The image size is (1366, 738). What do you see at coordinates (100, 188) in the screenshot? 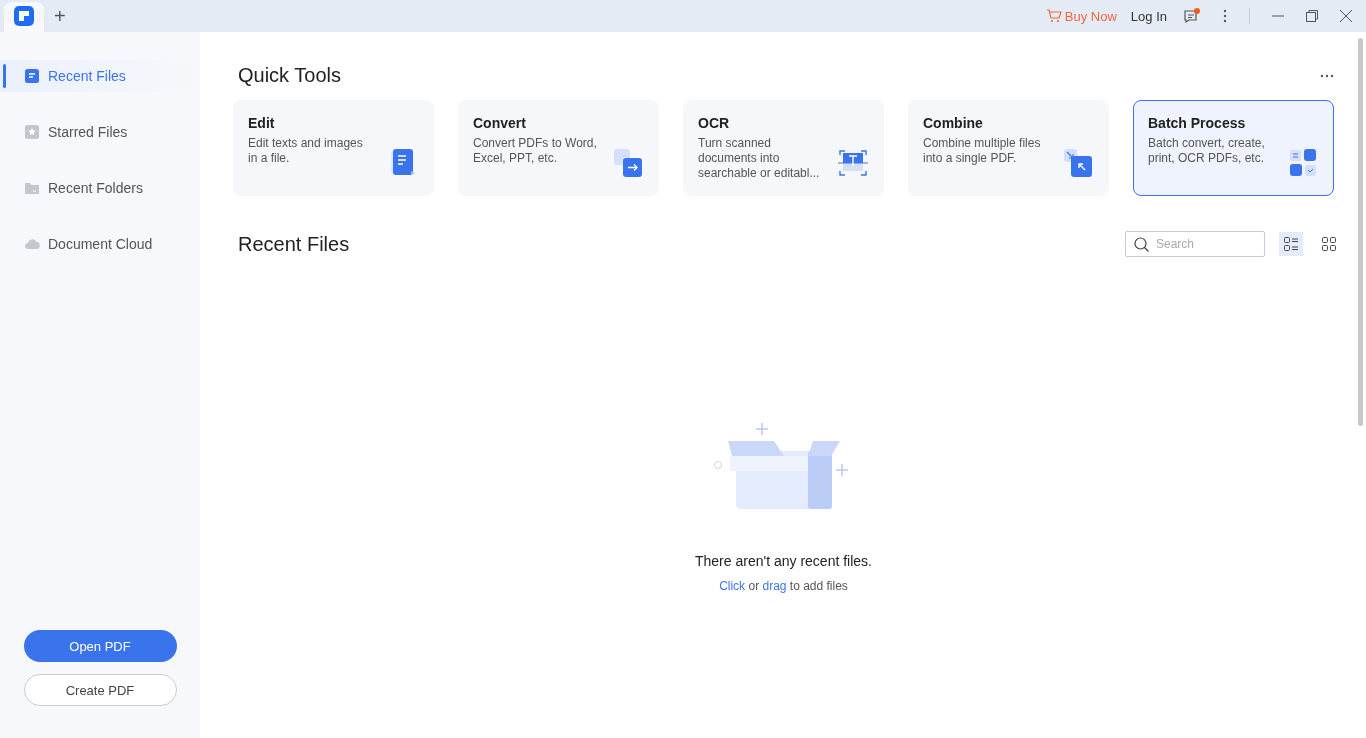
I see `sidebar-item: Recent Folders` at bounding box center [100, 188].